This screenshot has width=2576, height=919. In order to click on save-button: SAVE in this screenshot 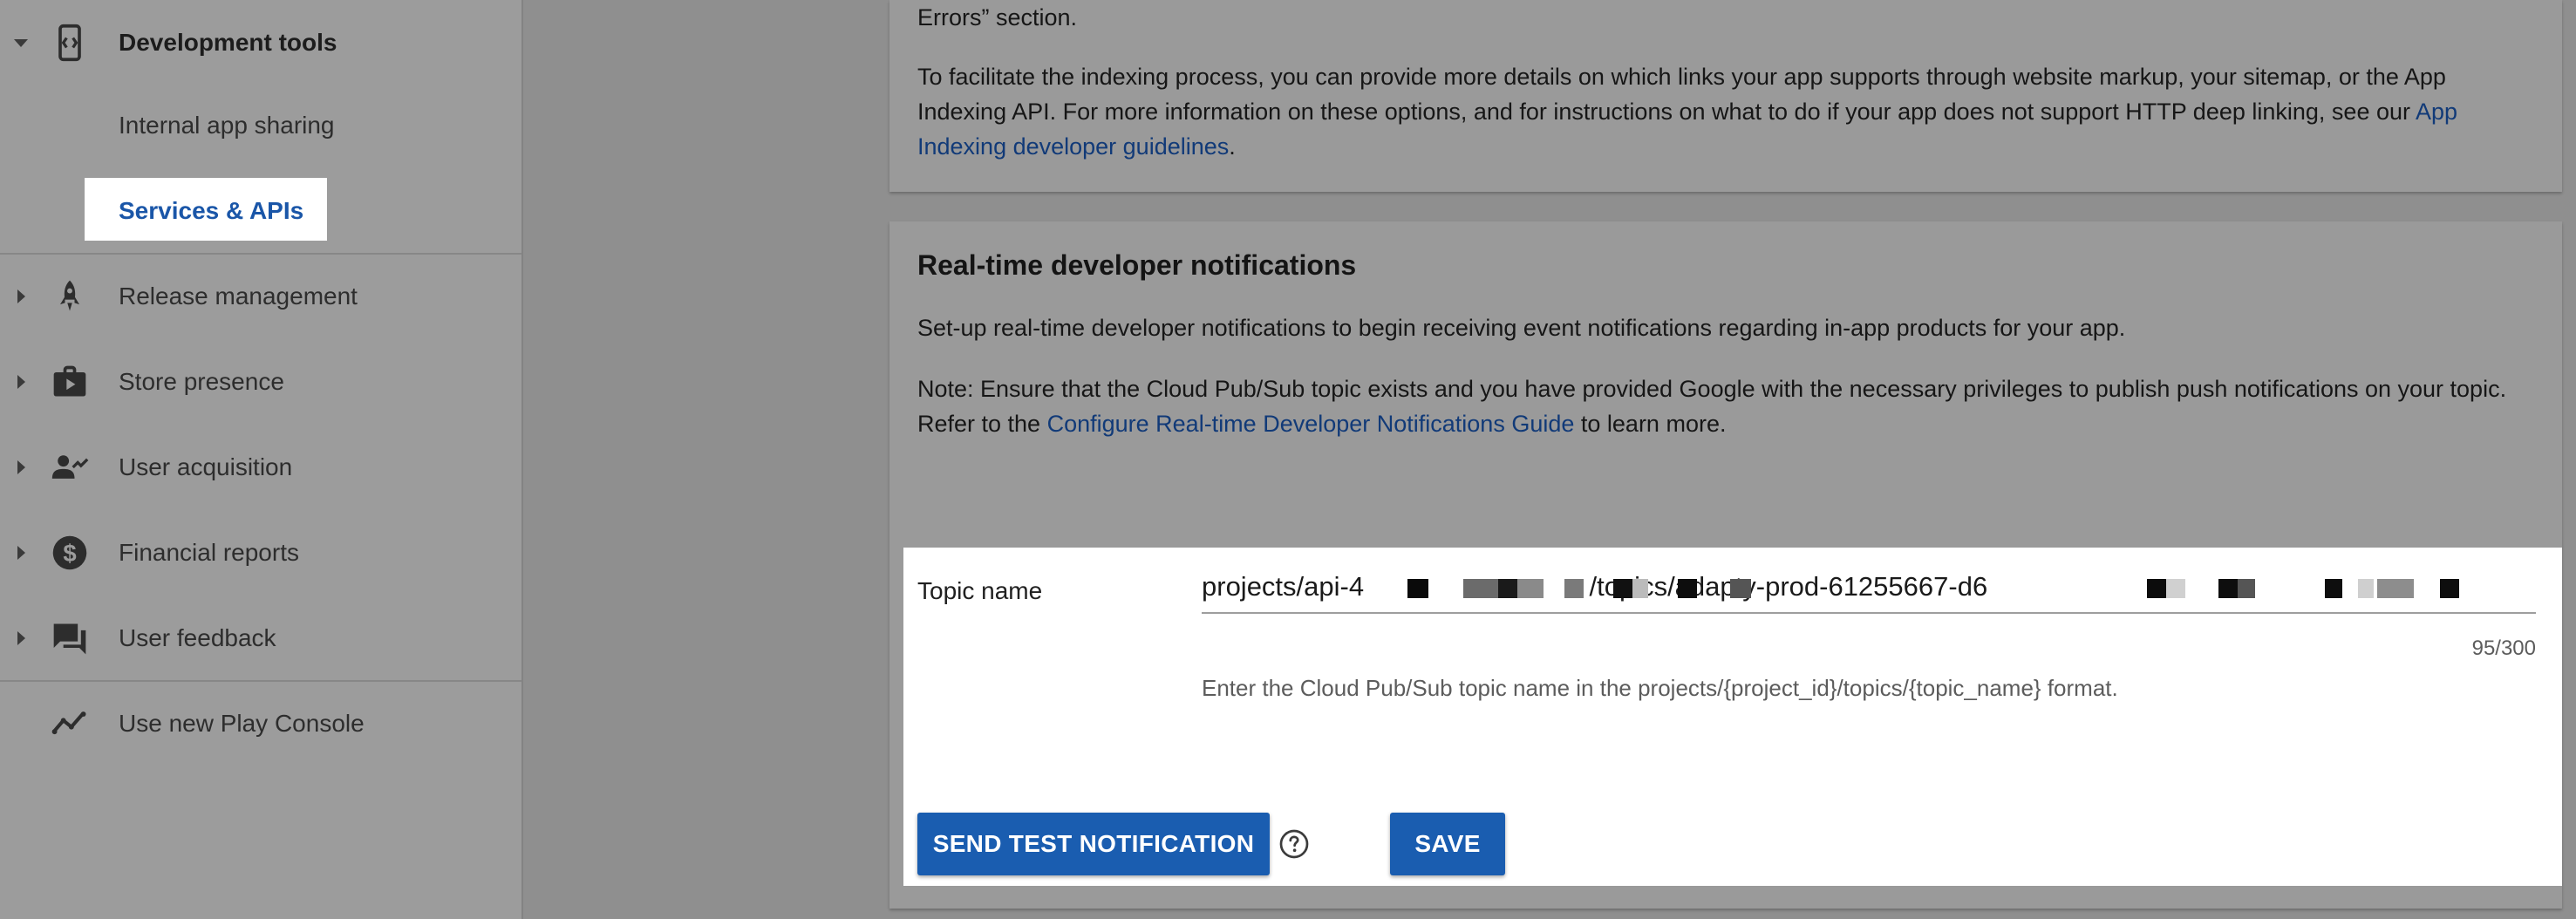, I will do `click(1448, 844)`.